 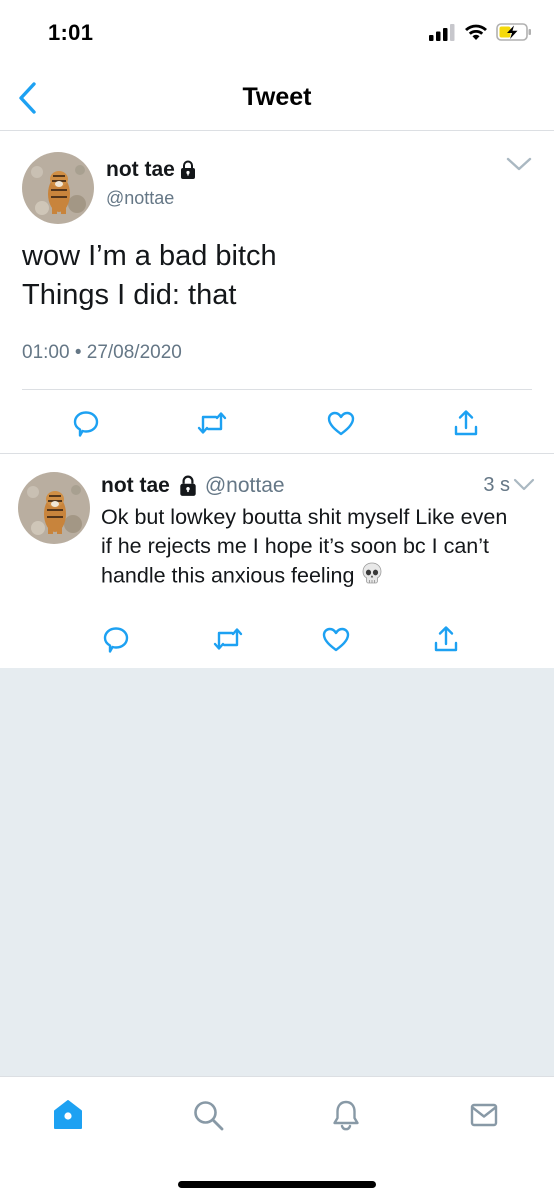 I want to click on page-title: Tweet, so click(x=277, y=97).